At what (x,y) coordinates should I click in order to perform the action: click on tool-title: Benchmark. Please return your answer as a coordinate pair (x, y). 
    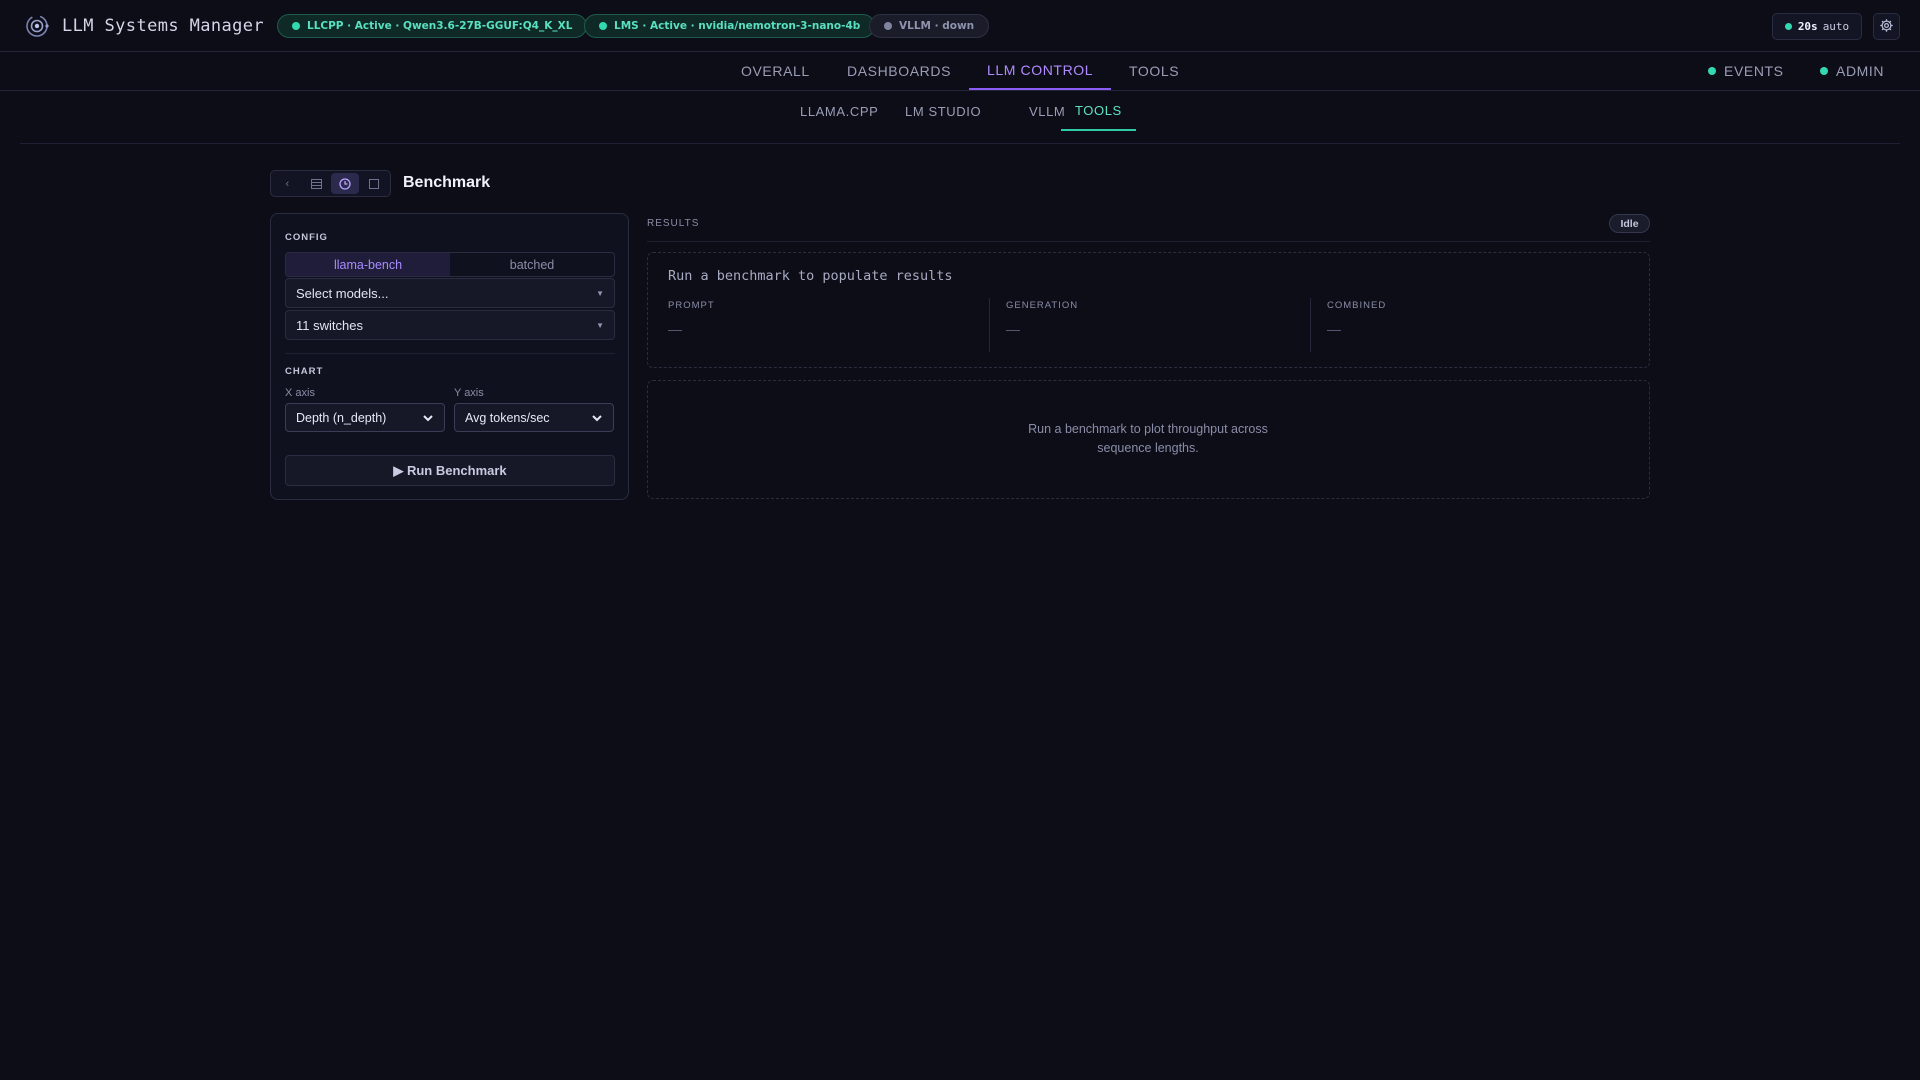
    Looking at the image, I should click on (447, 182).